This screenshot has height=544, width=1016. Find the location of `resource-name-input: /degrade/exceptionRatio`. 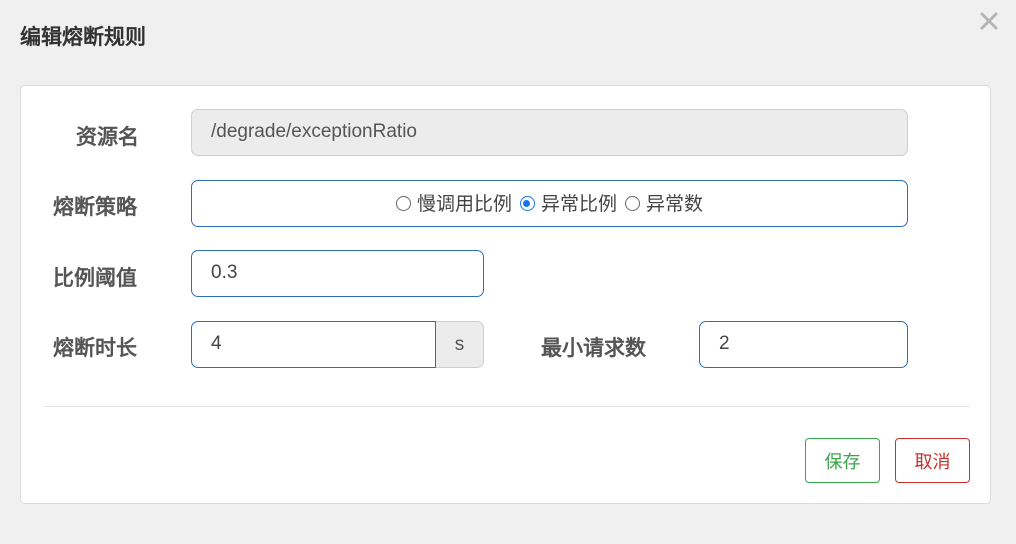

resource-name-input: /degrade/exceptionRatio is located at coordinates (549, 132).